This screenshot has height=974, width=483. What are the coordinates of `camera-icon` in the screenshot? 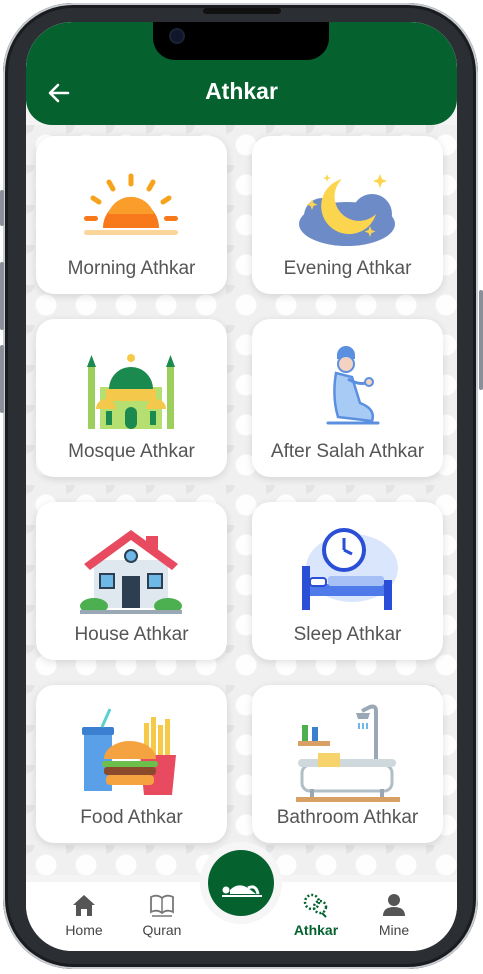 It's located at (177, 36).